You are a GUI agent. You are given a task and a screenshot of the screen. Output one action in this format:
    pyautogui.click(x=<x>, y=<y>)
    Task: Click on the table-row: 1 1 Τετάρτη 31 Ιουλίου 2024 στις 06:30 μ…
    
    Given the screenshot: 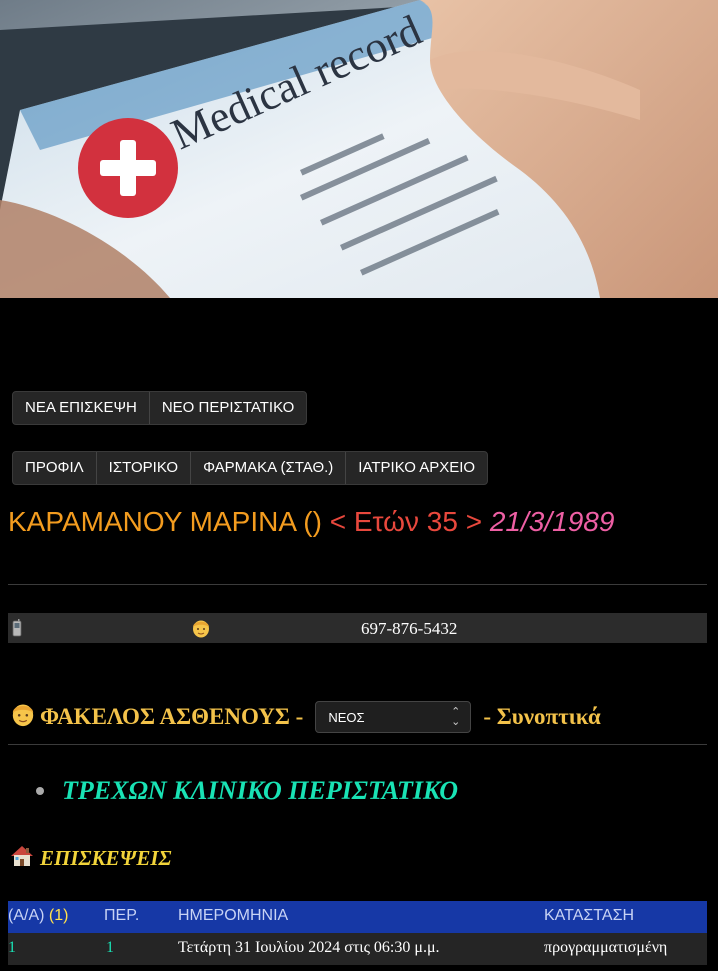 What is the action you would take?
    pyautogui.click(x=357, y=949)
    